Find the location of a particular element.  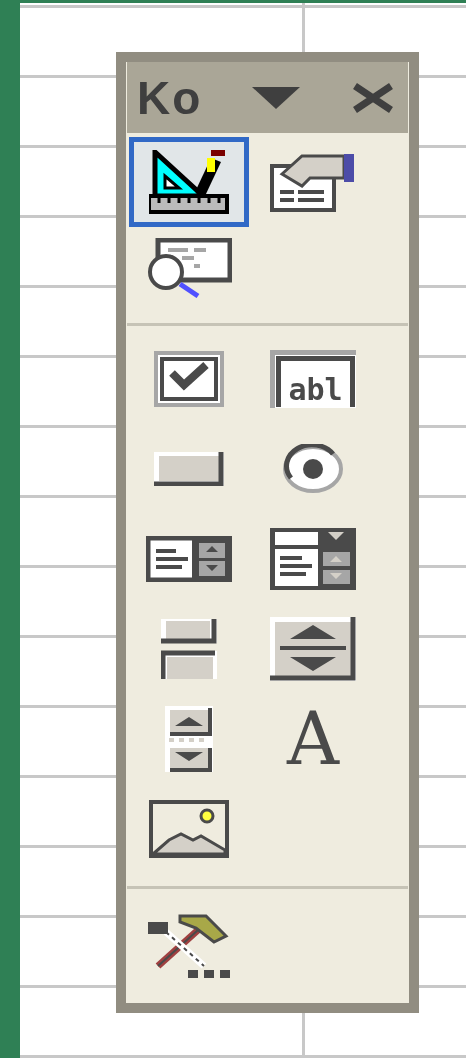

close-icon is located at coordinates (373, 97).